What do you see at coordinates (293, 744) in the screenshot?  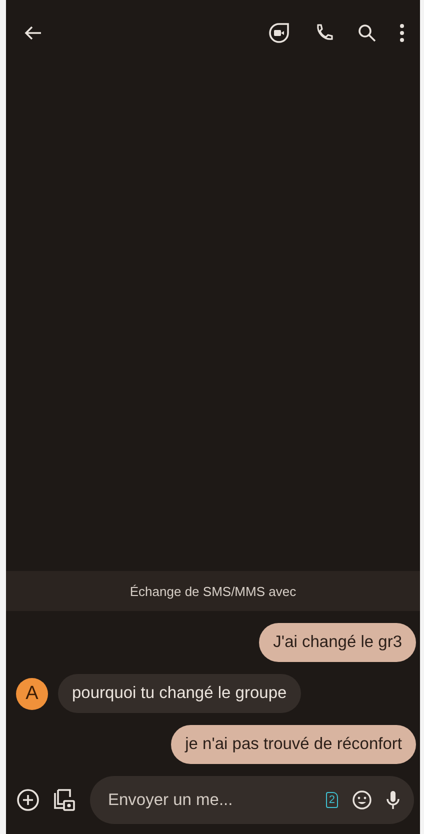 I see `sent-message: je n'ai pas trouvé de réconfort` at bounding box center [293, 744].